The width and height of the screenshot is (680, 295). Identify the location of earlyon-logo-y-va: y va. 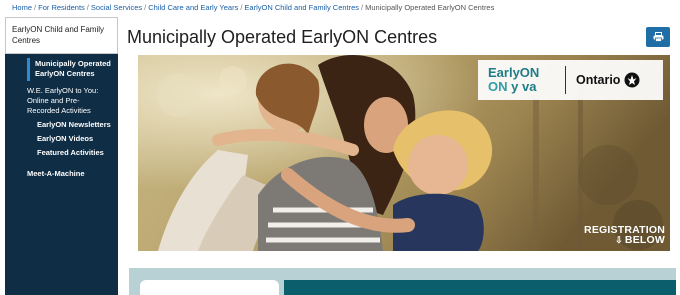
(524, 86).